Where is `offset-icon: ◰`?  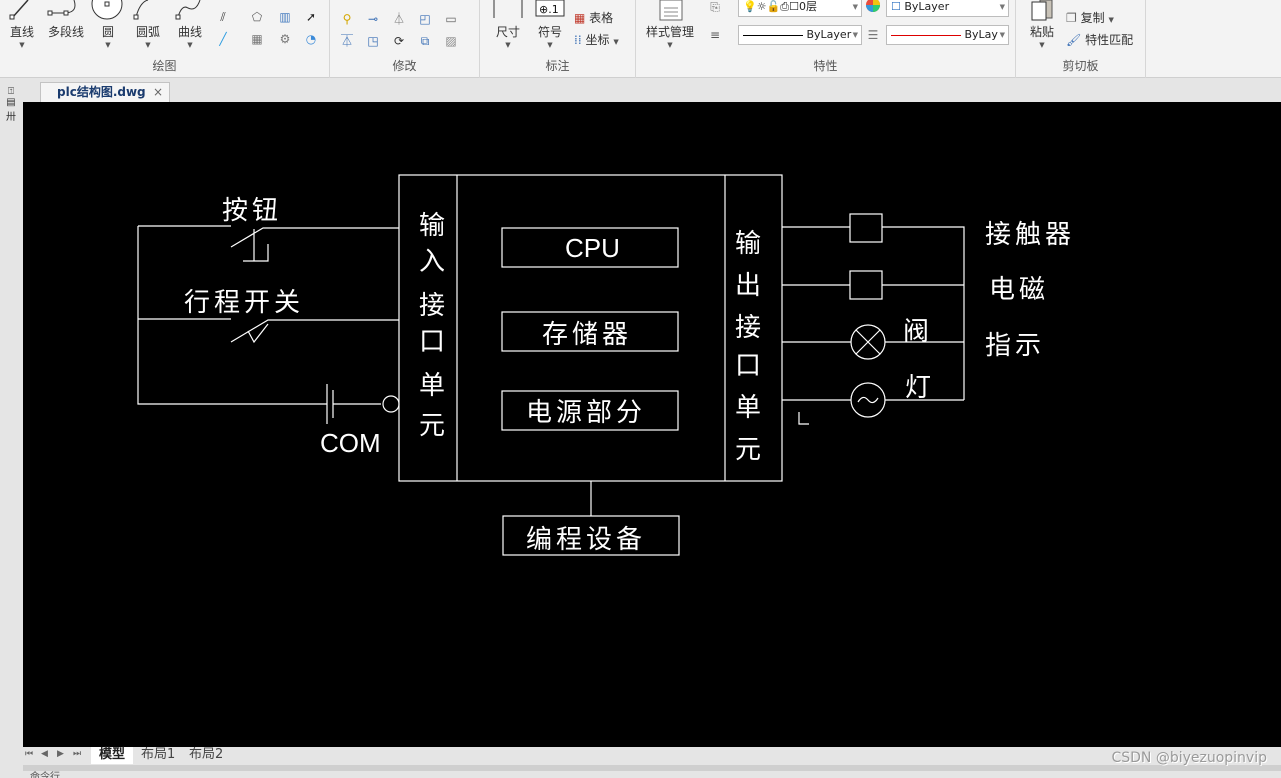
offset-icon: ◰ is located at coordinates (425, 19).